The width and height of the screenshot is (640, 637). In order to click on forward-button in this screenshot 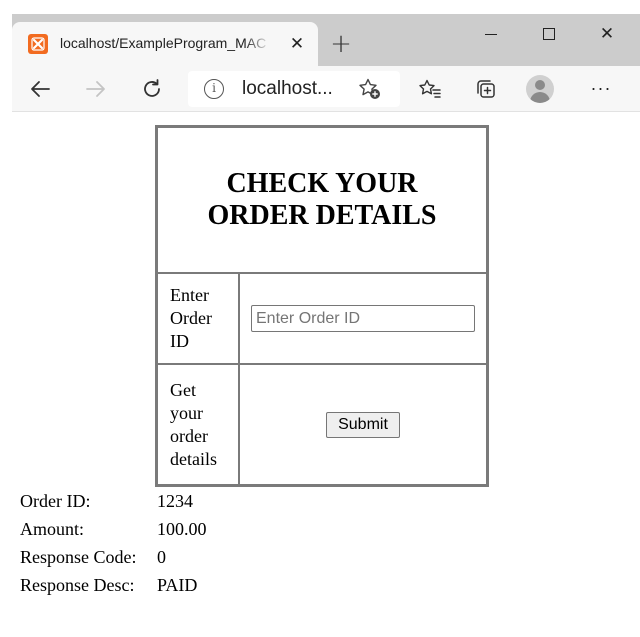, I will do `click(96, 89)`.